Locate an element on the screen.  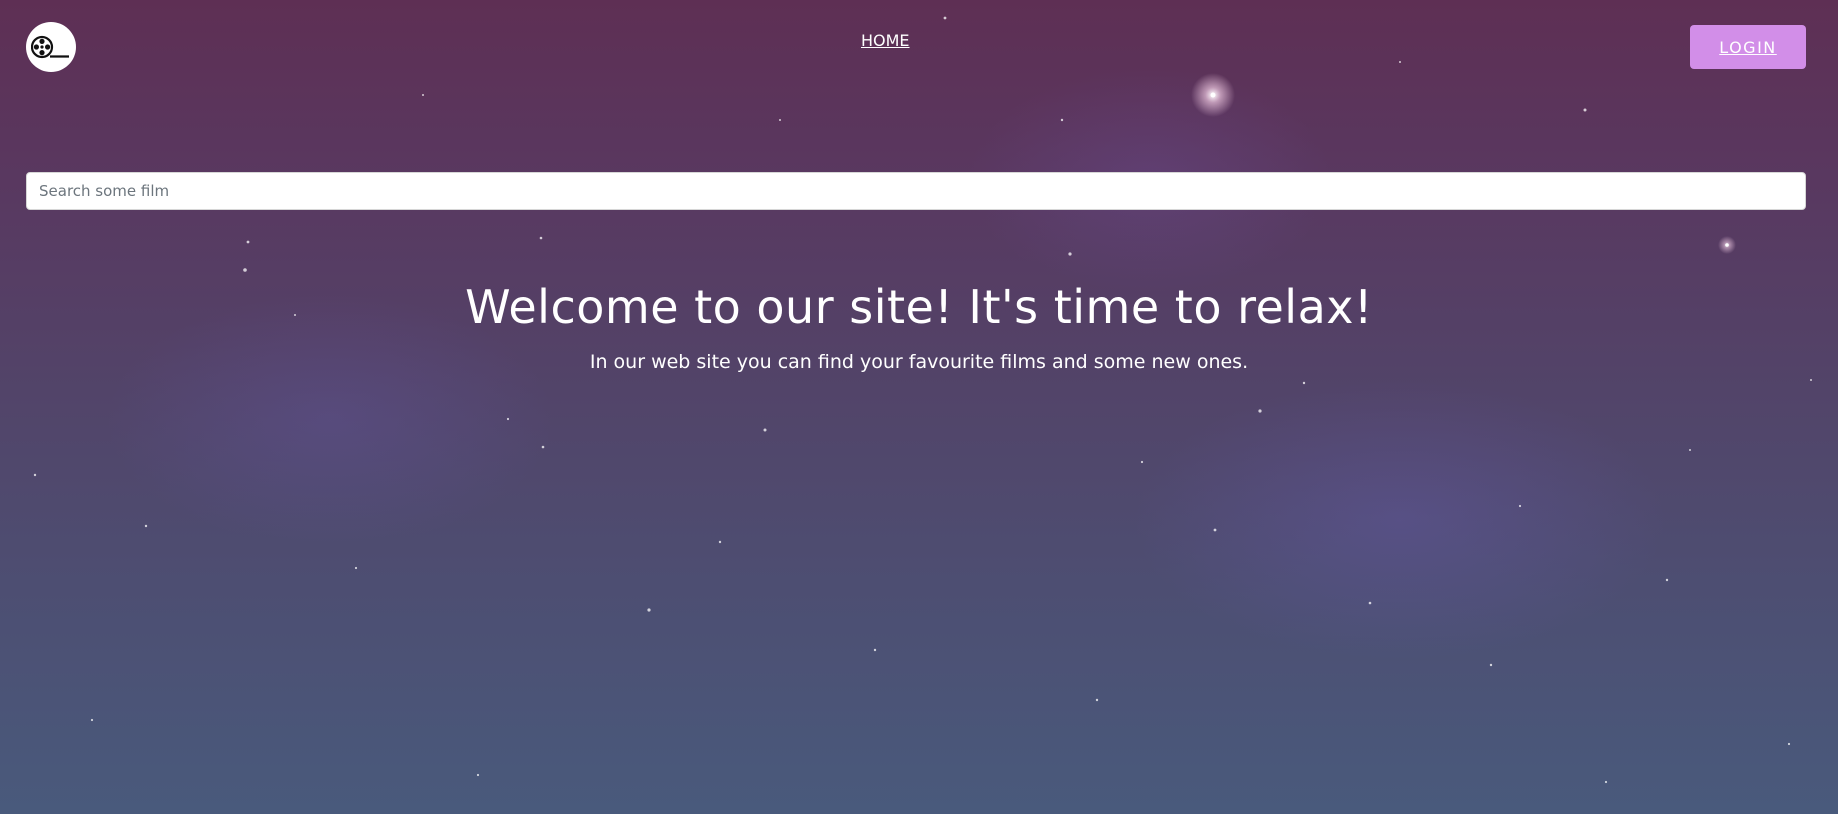
film-reel-icon is located at coordinates (50, 47).